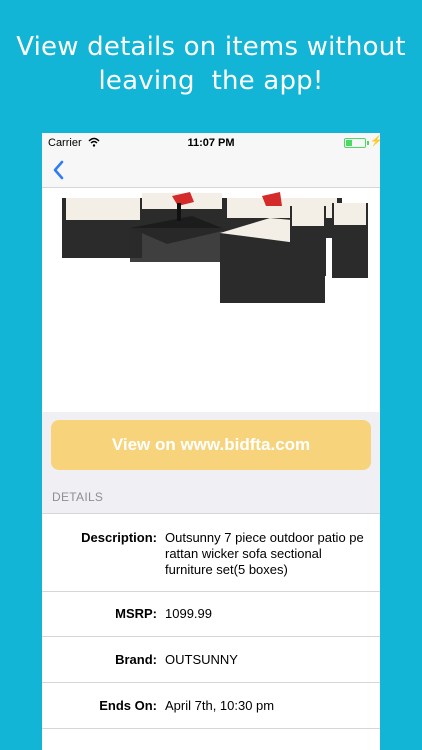 This screenshot has height=750, width=422. Describe the element at coordinates (136, 659) in the screenshot. I see `detail-label: Brand:` at that location.